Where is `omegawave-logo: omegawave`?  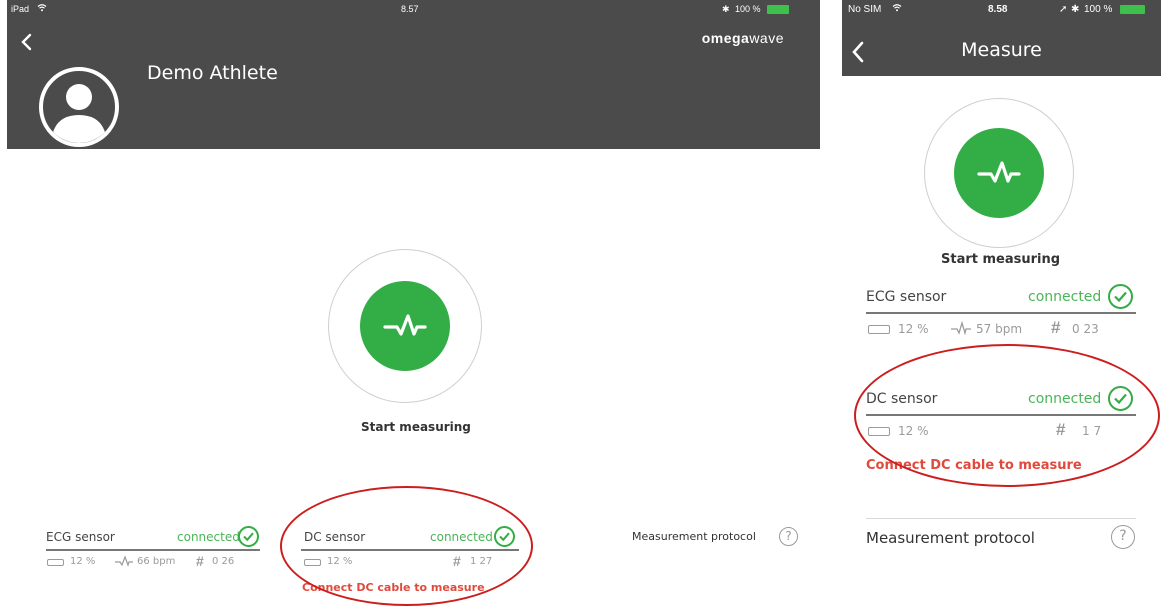
omegawave-logo: omegawave is located at coordinates (743, 38).